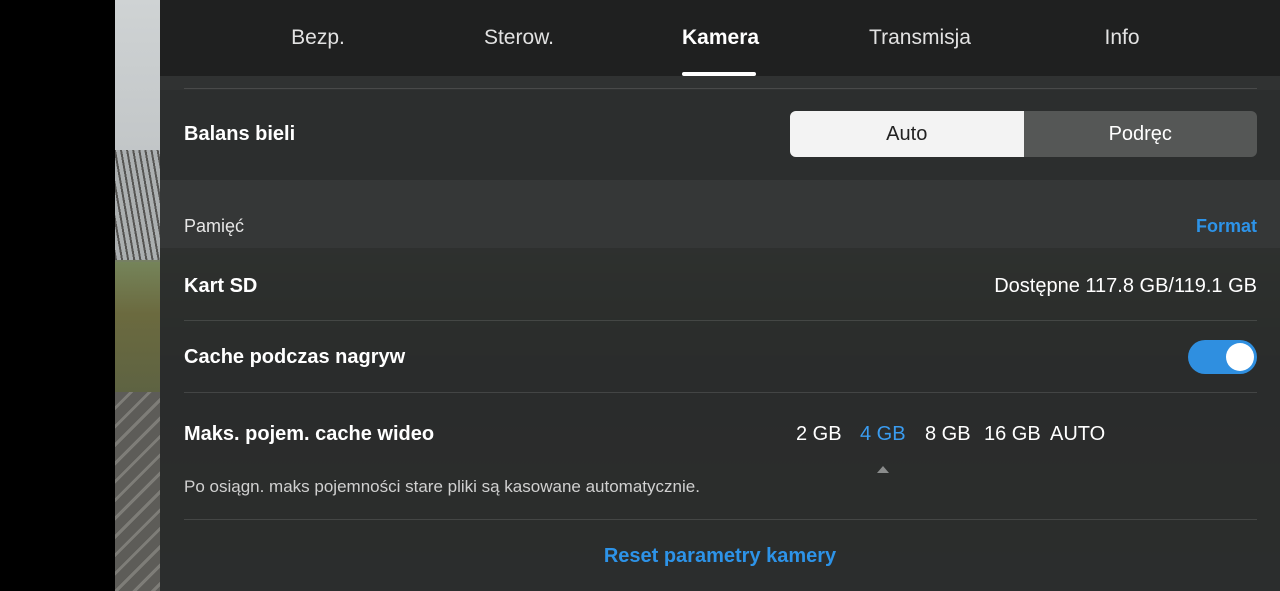  I want to click on tab-transmisja: Transmisja, so click(920, 51).